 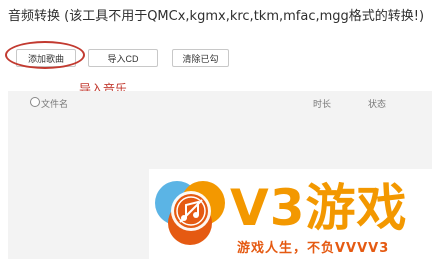 What do you see at coordinates (220, 102) in the screenshot?
I see `list-header: 文件名 时长 状态` at bounding box center [220, 102].